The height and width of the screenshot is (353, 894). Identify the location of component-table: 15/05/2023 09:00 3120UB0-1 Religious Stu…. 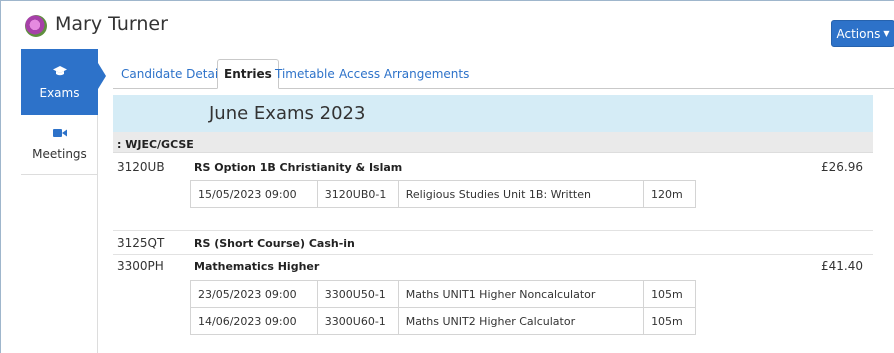
(443, 194).